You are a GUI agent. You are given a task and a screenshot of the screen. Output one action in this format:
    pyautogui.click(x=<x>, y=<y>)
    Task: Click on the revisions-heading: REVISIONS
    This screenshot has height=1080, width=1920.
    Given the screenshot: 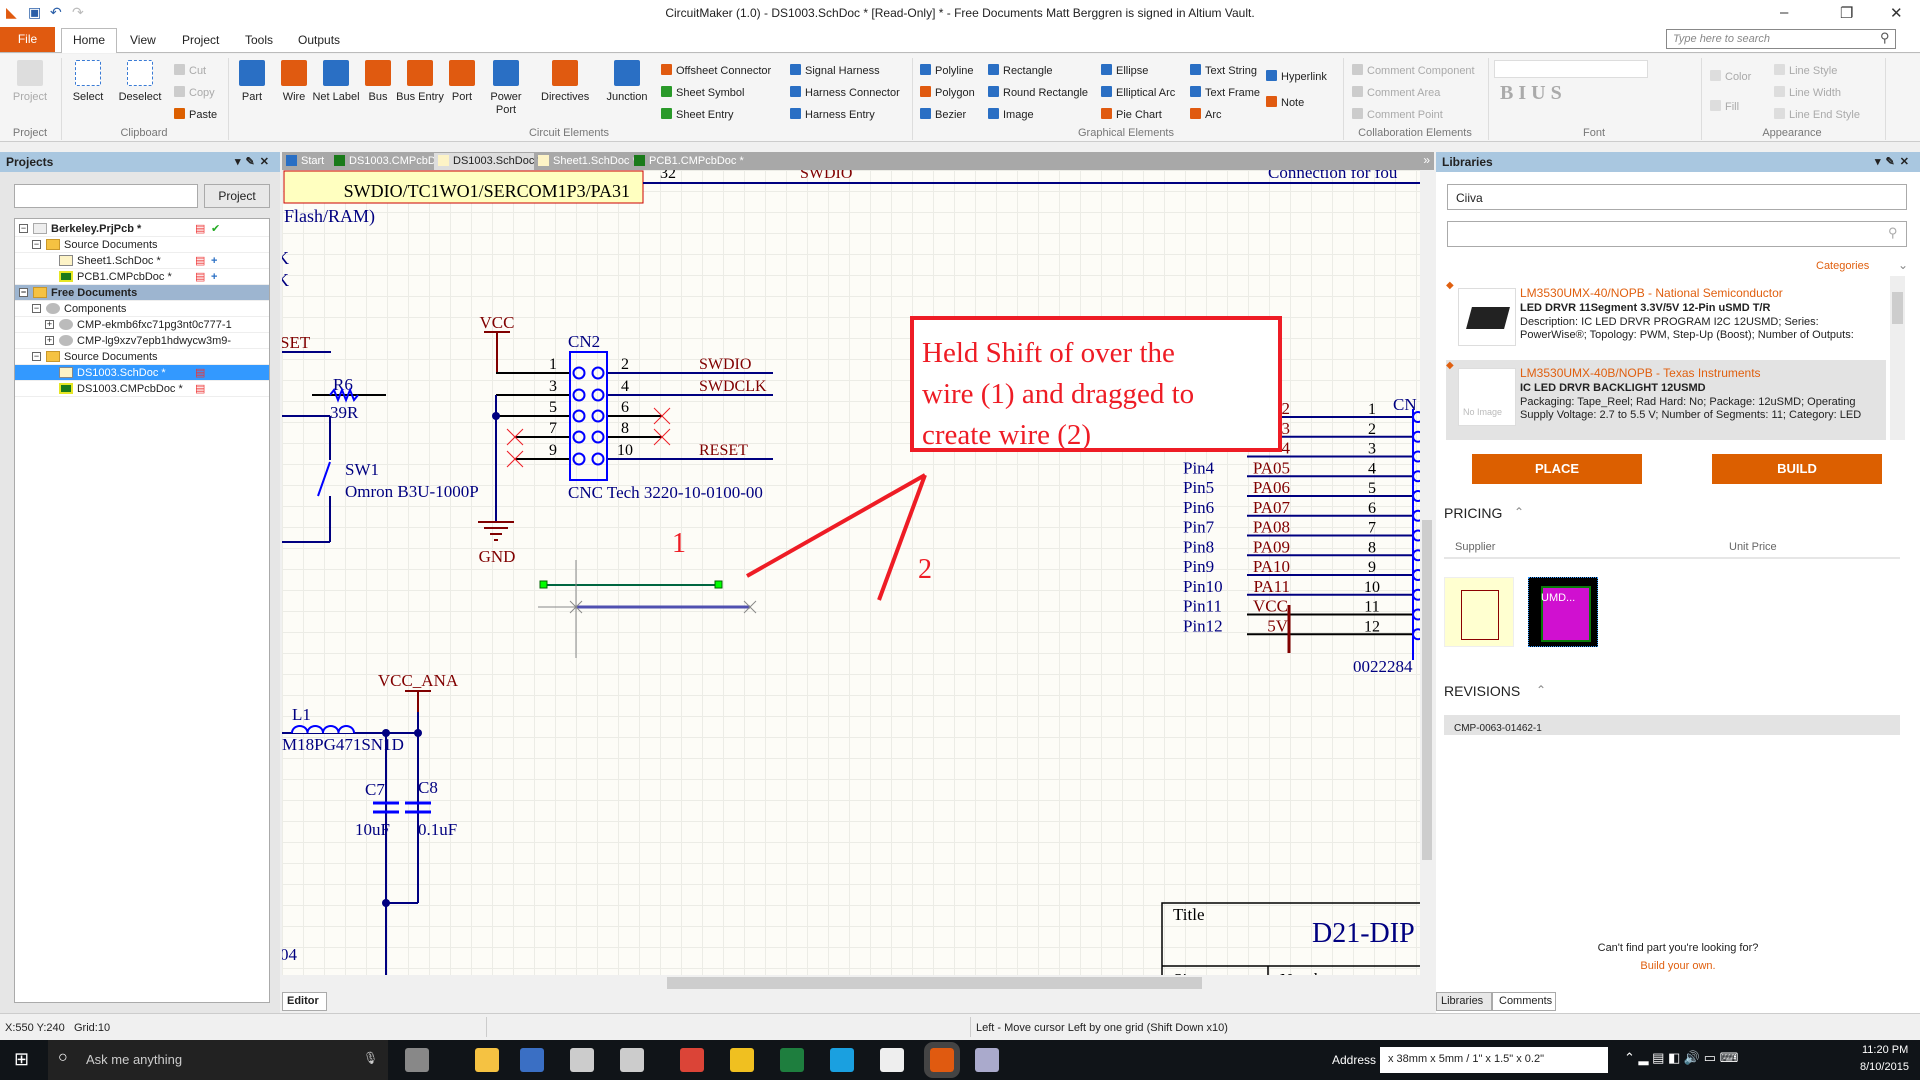 What is the action you would take?
    pyautogui.click(x=1482, y=691)
    